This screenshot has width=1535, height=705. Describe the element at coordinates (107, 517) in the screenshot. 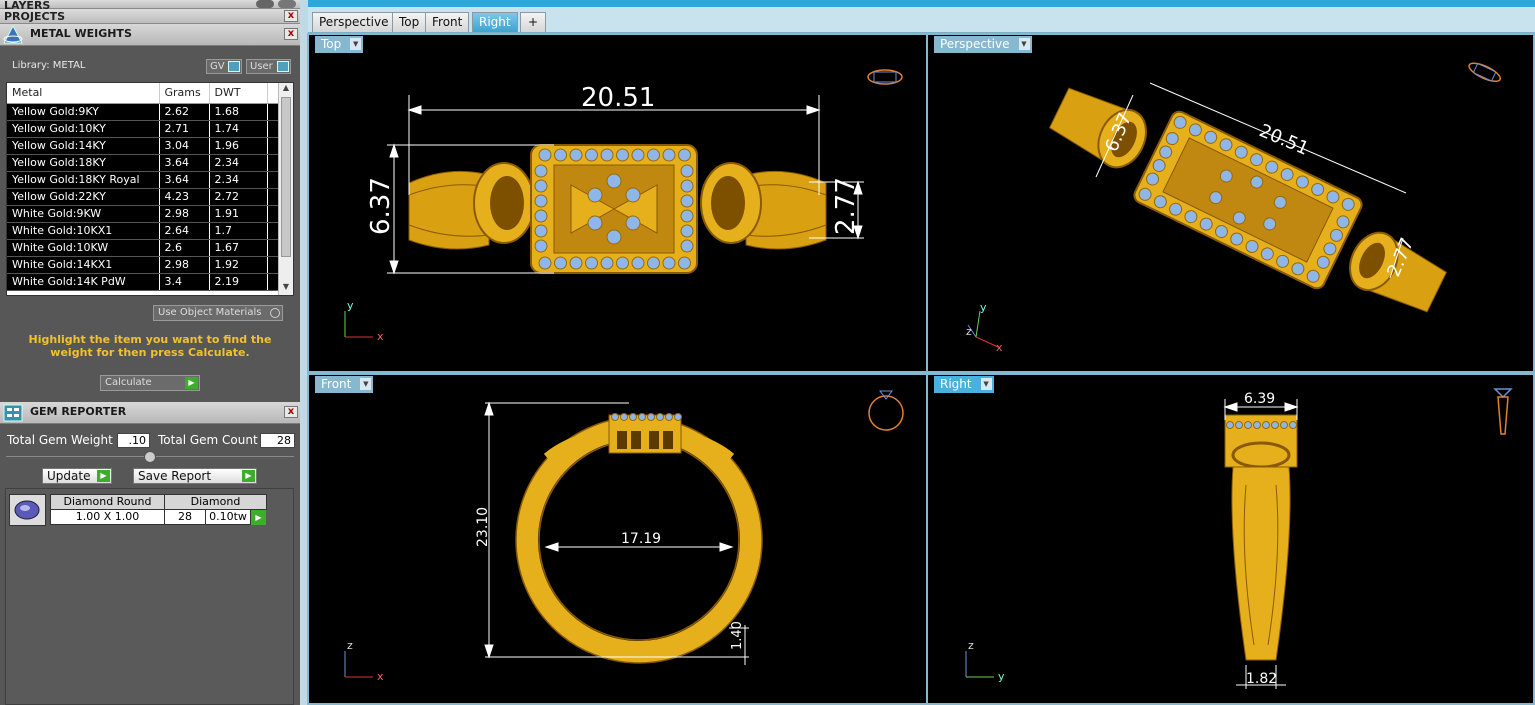

I see `gem-size: 1.00 X 1.00` at that location.